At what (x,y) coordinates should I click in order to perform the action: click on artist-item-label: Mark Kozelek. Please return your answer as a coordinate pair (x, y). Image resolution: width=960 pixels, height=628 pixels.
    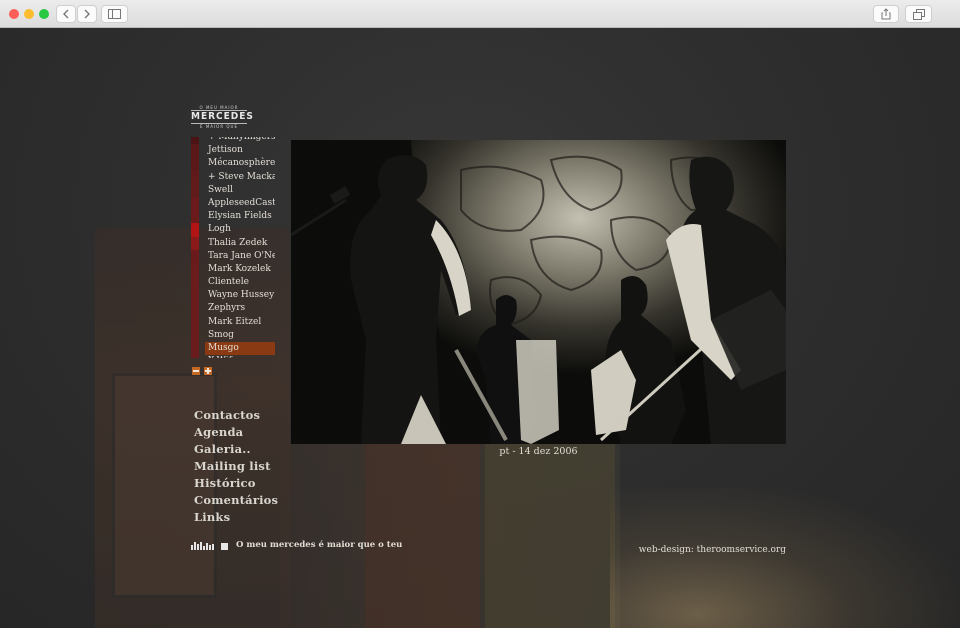
    Looking at the image, I should click on (239, 268).